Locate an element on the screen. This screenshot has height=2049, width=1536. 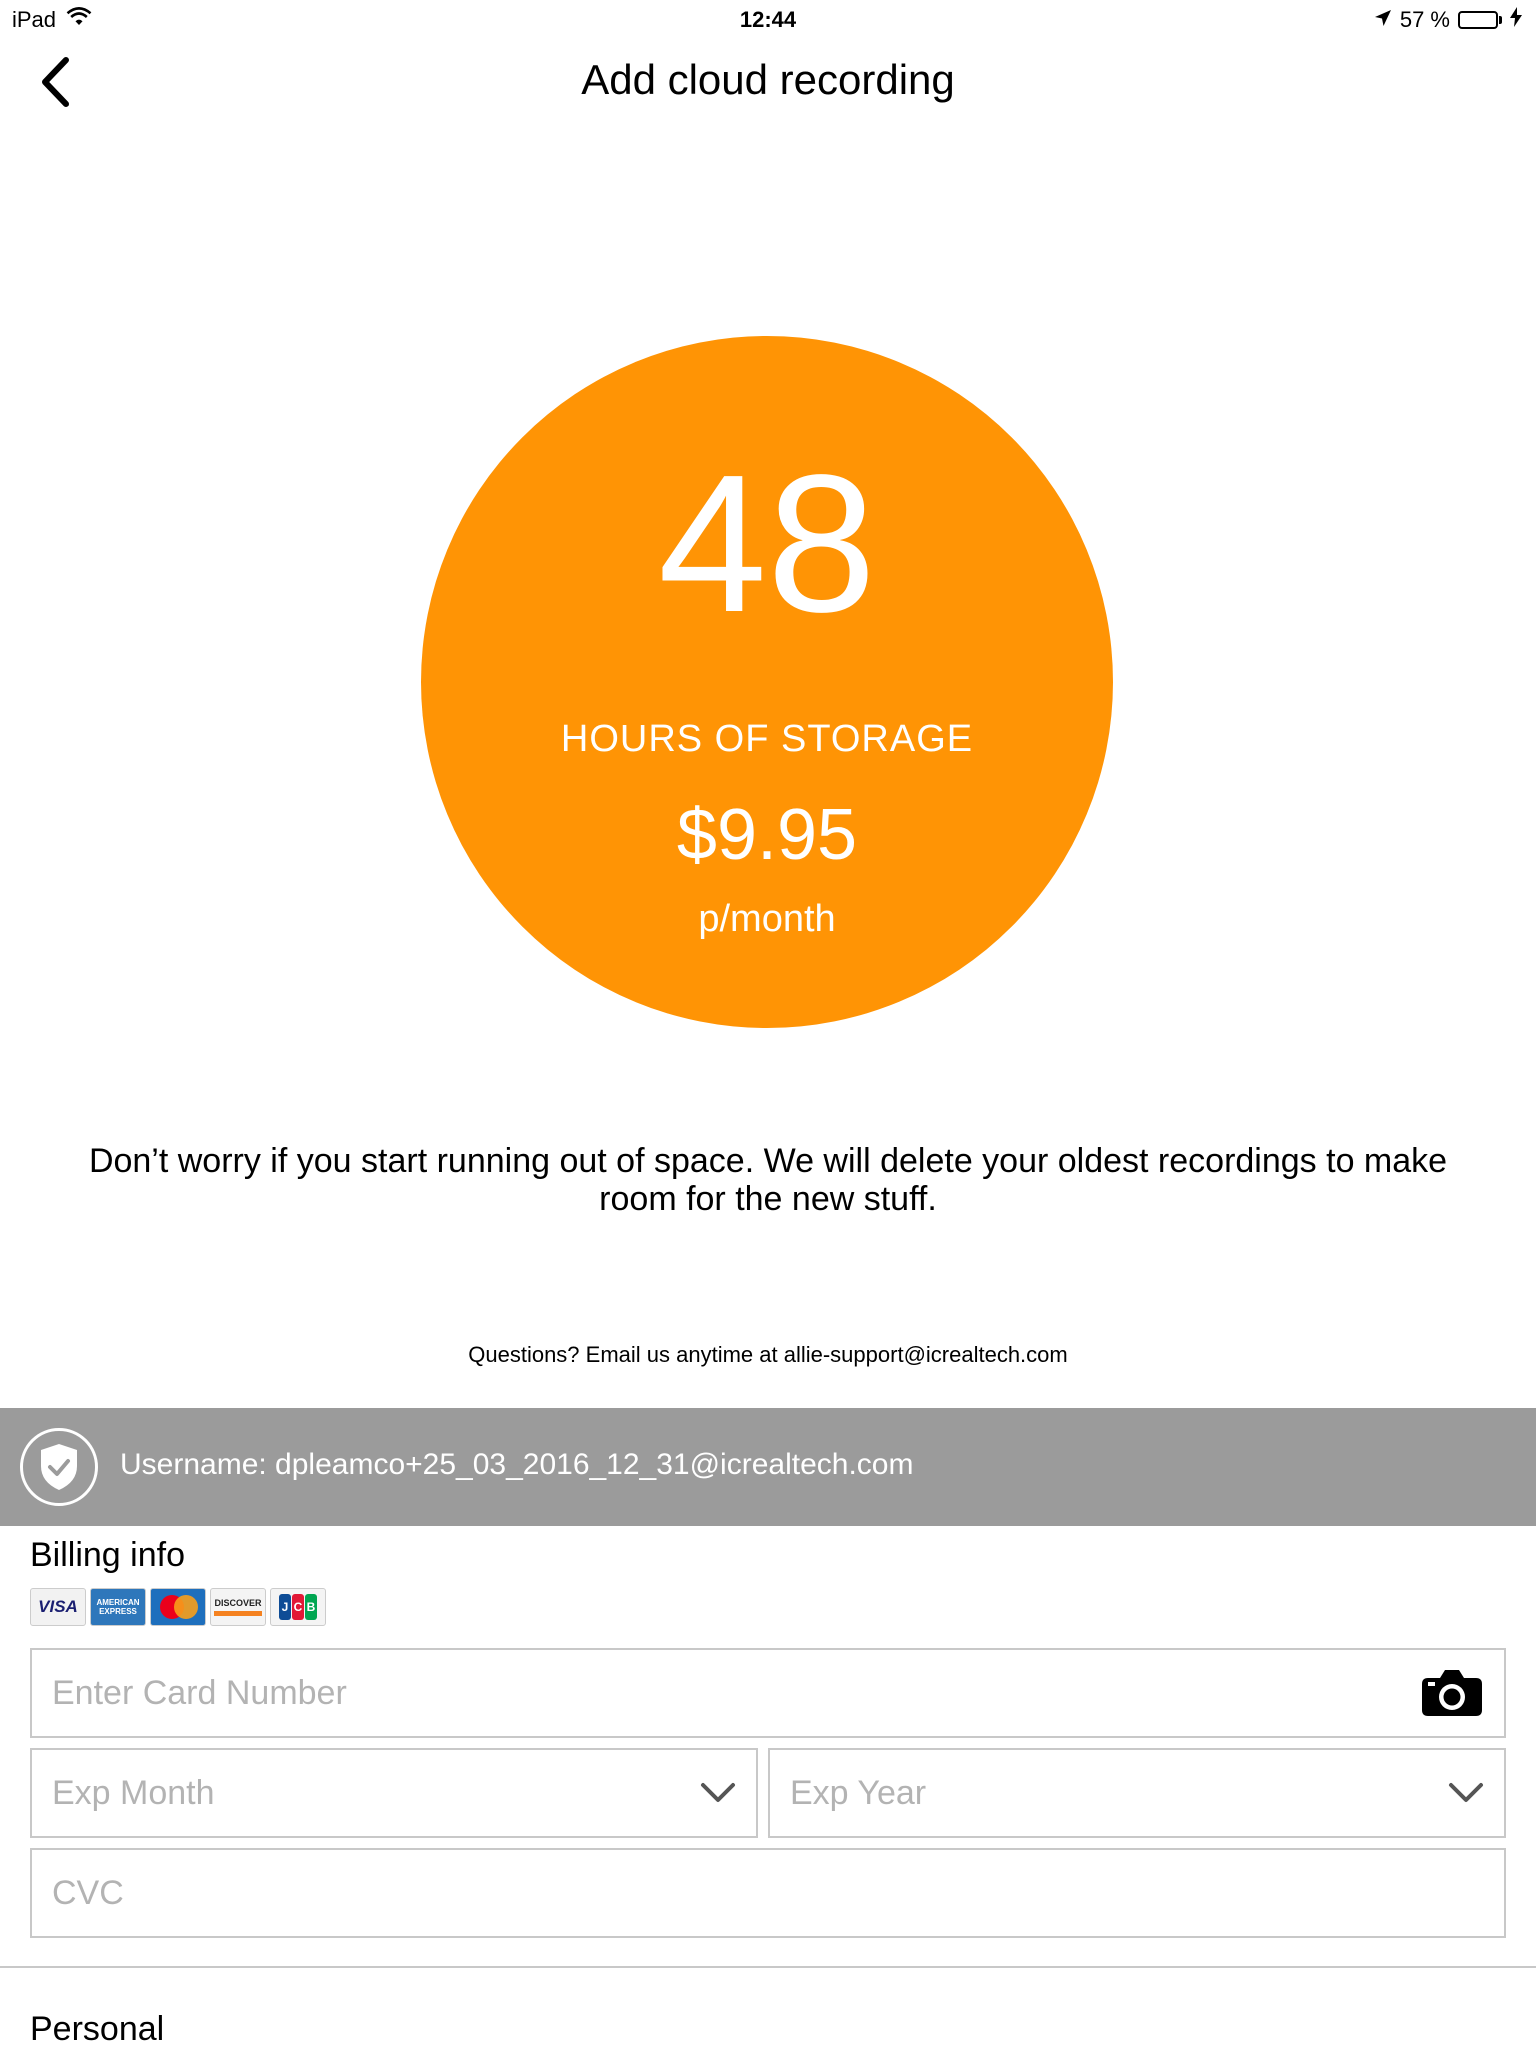
battery-percent: 57 % is located at coordinates (1424, 19).